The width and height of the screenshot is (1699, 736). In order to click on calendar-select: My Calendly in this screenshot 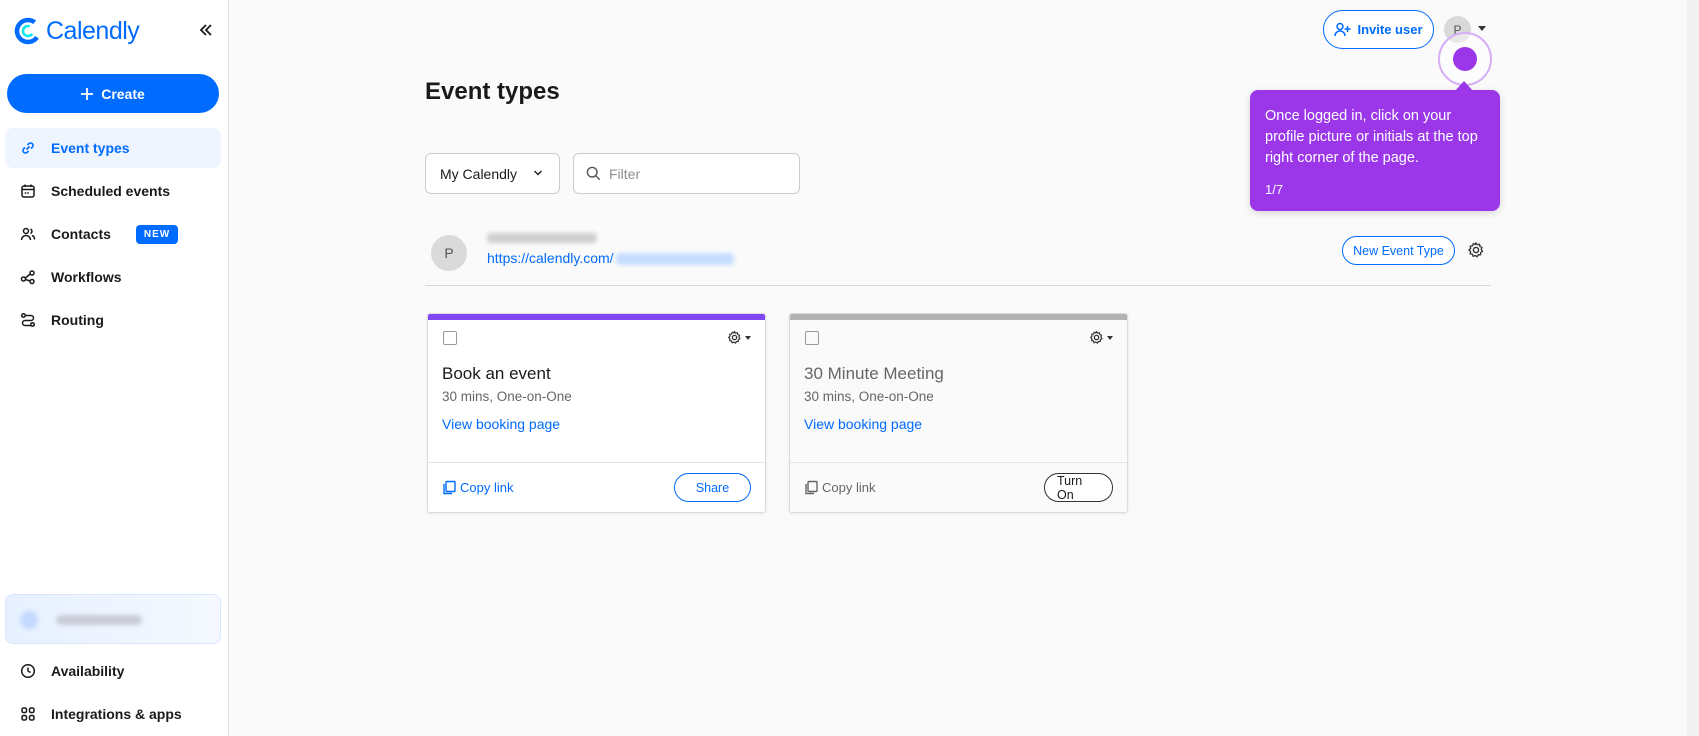, I will do `click(492, 173)`.